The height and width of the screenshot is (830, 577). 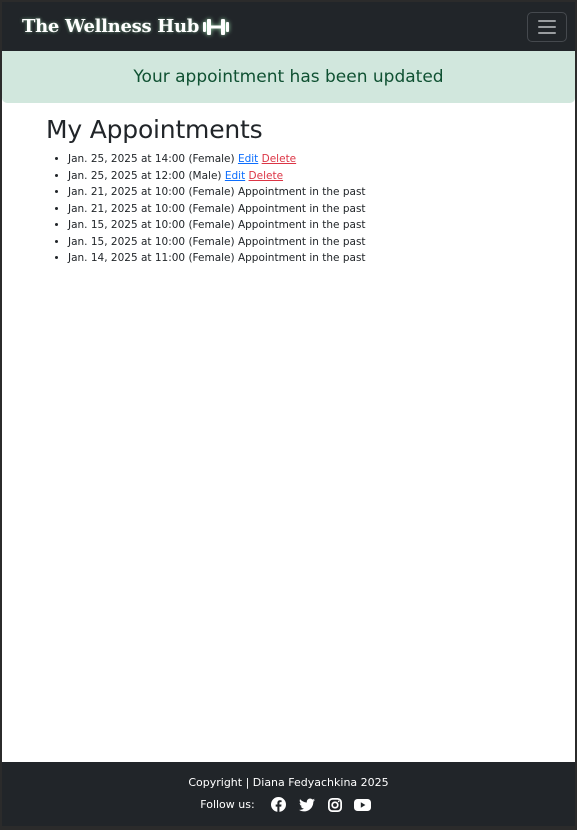 What do you see at coordinates (216, 27) in the screenshot?
I see `dumbbell-icon` at bounding box center [216, 27].